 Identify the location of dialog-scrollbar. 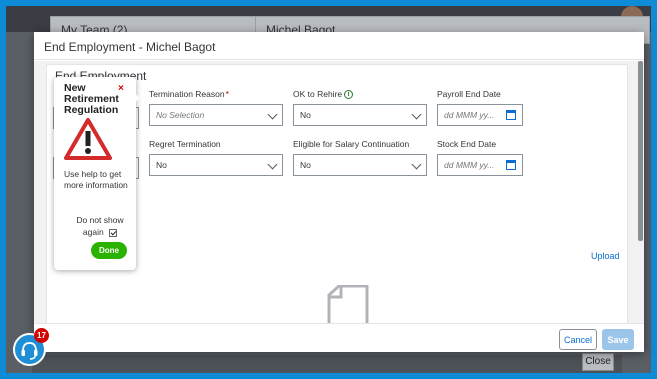
(640, 192).